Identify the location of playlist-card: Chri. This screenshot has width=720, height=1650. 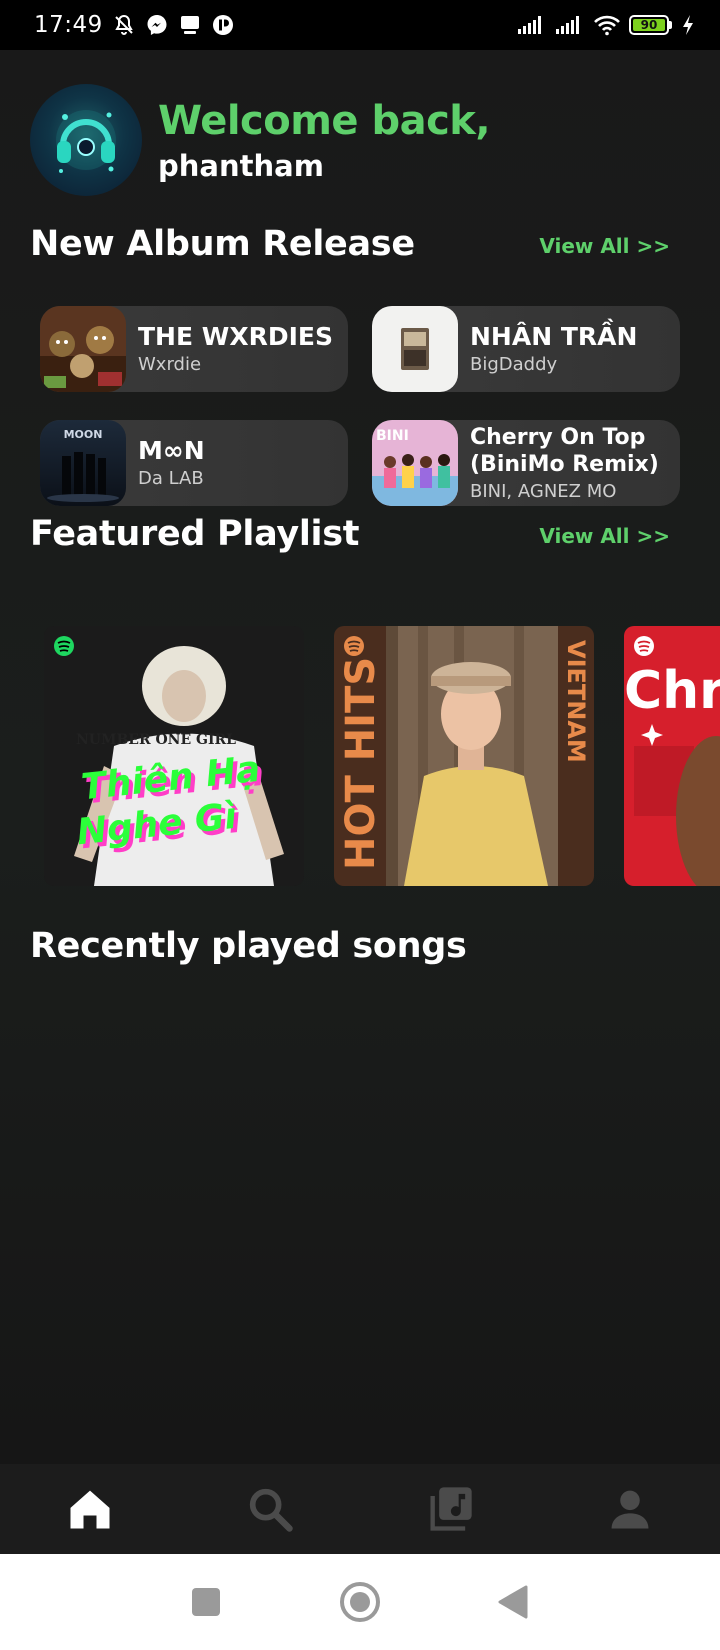
(672, 756).